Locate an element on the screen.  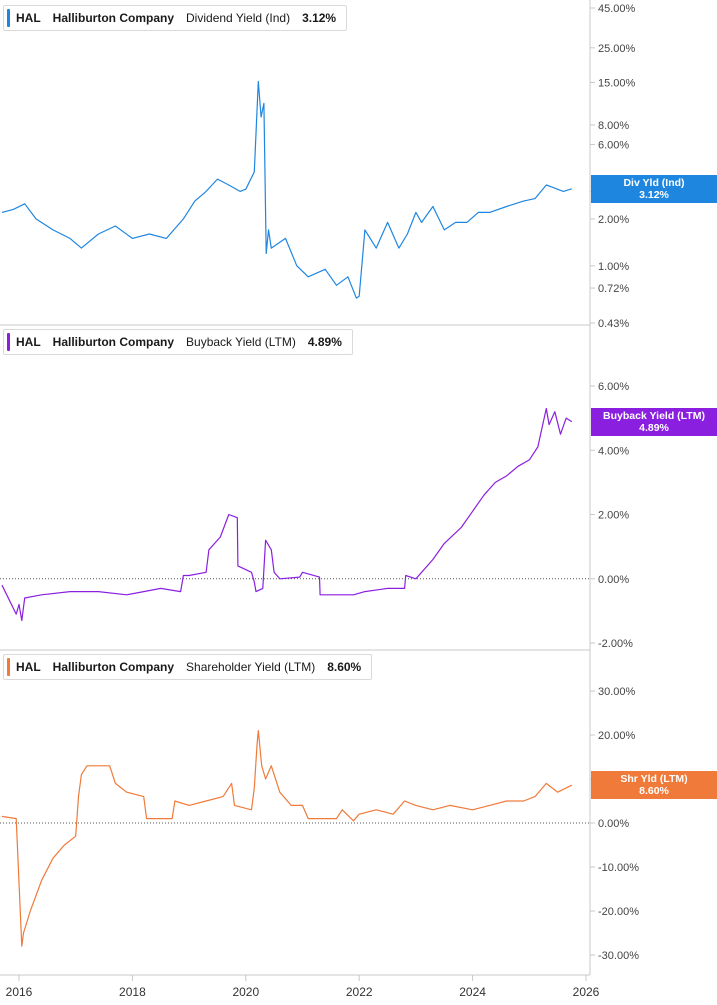
tag-shareholder: Shr Yld (LTM) 8.60% is located at coordinates (654, 785).